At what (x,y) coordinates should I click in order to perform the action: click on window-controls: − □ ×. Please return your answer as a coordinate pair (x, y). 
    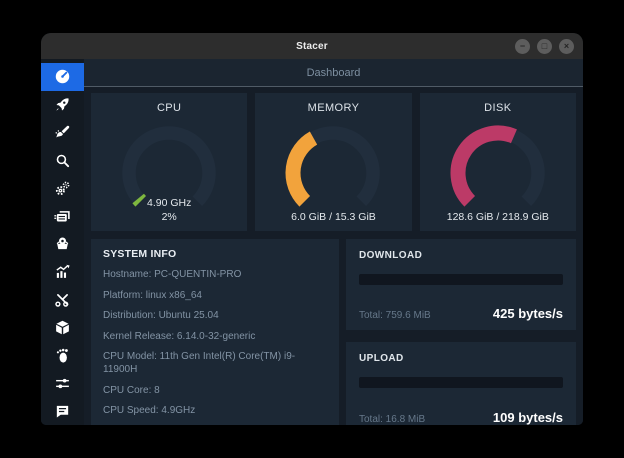
    Looking at the image, I should click on (544, 46).